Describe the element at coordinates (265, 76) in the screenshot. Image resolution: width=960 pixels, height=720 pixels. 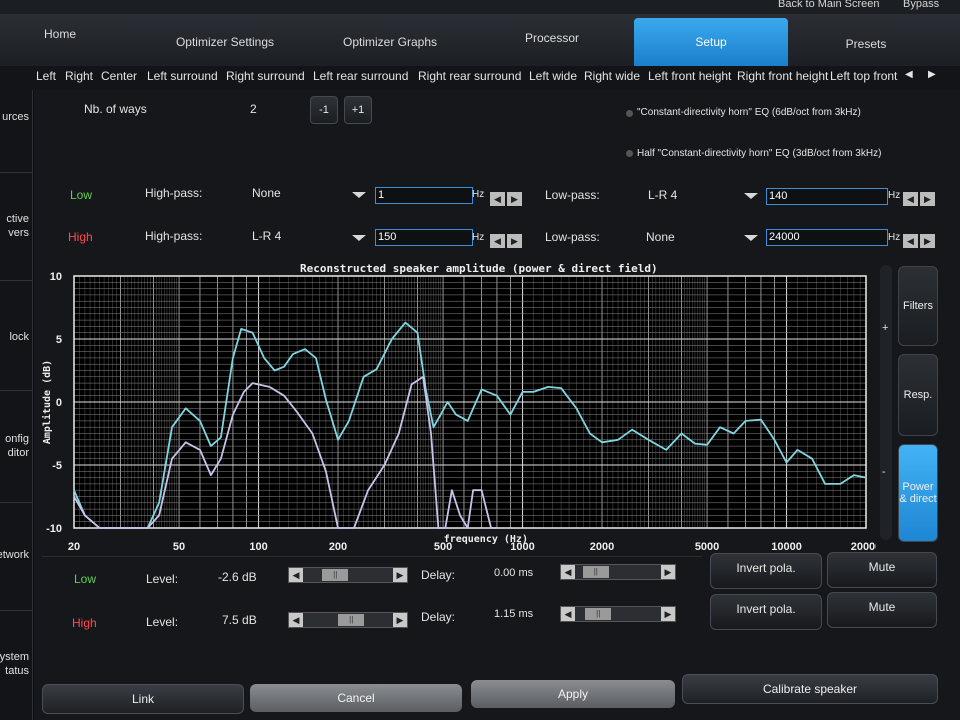
I see `channel-tab-right-surround: Right surround` at that location.